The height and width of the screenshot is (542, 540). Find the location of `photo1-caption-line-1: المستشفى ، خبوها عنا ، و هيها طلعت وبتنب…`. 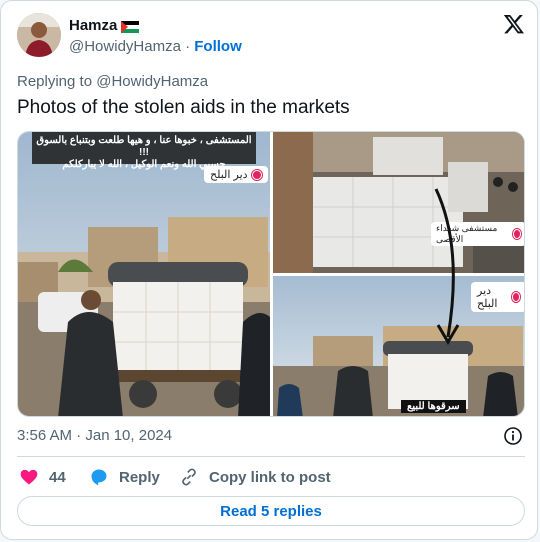

photo1-caption-line-1: المستشفى ، خبوها عنا ، و هيها طلعت وبتنب… is located at coordinates (144, 146).